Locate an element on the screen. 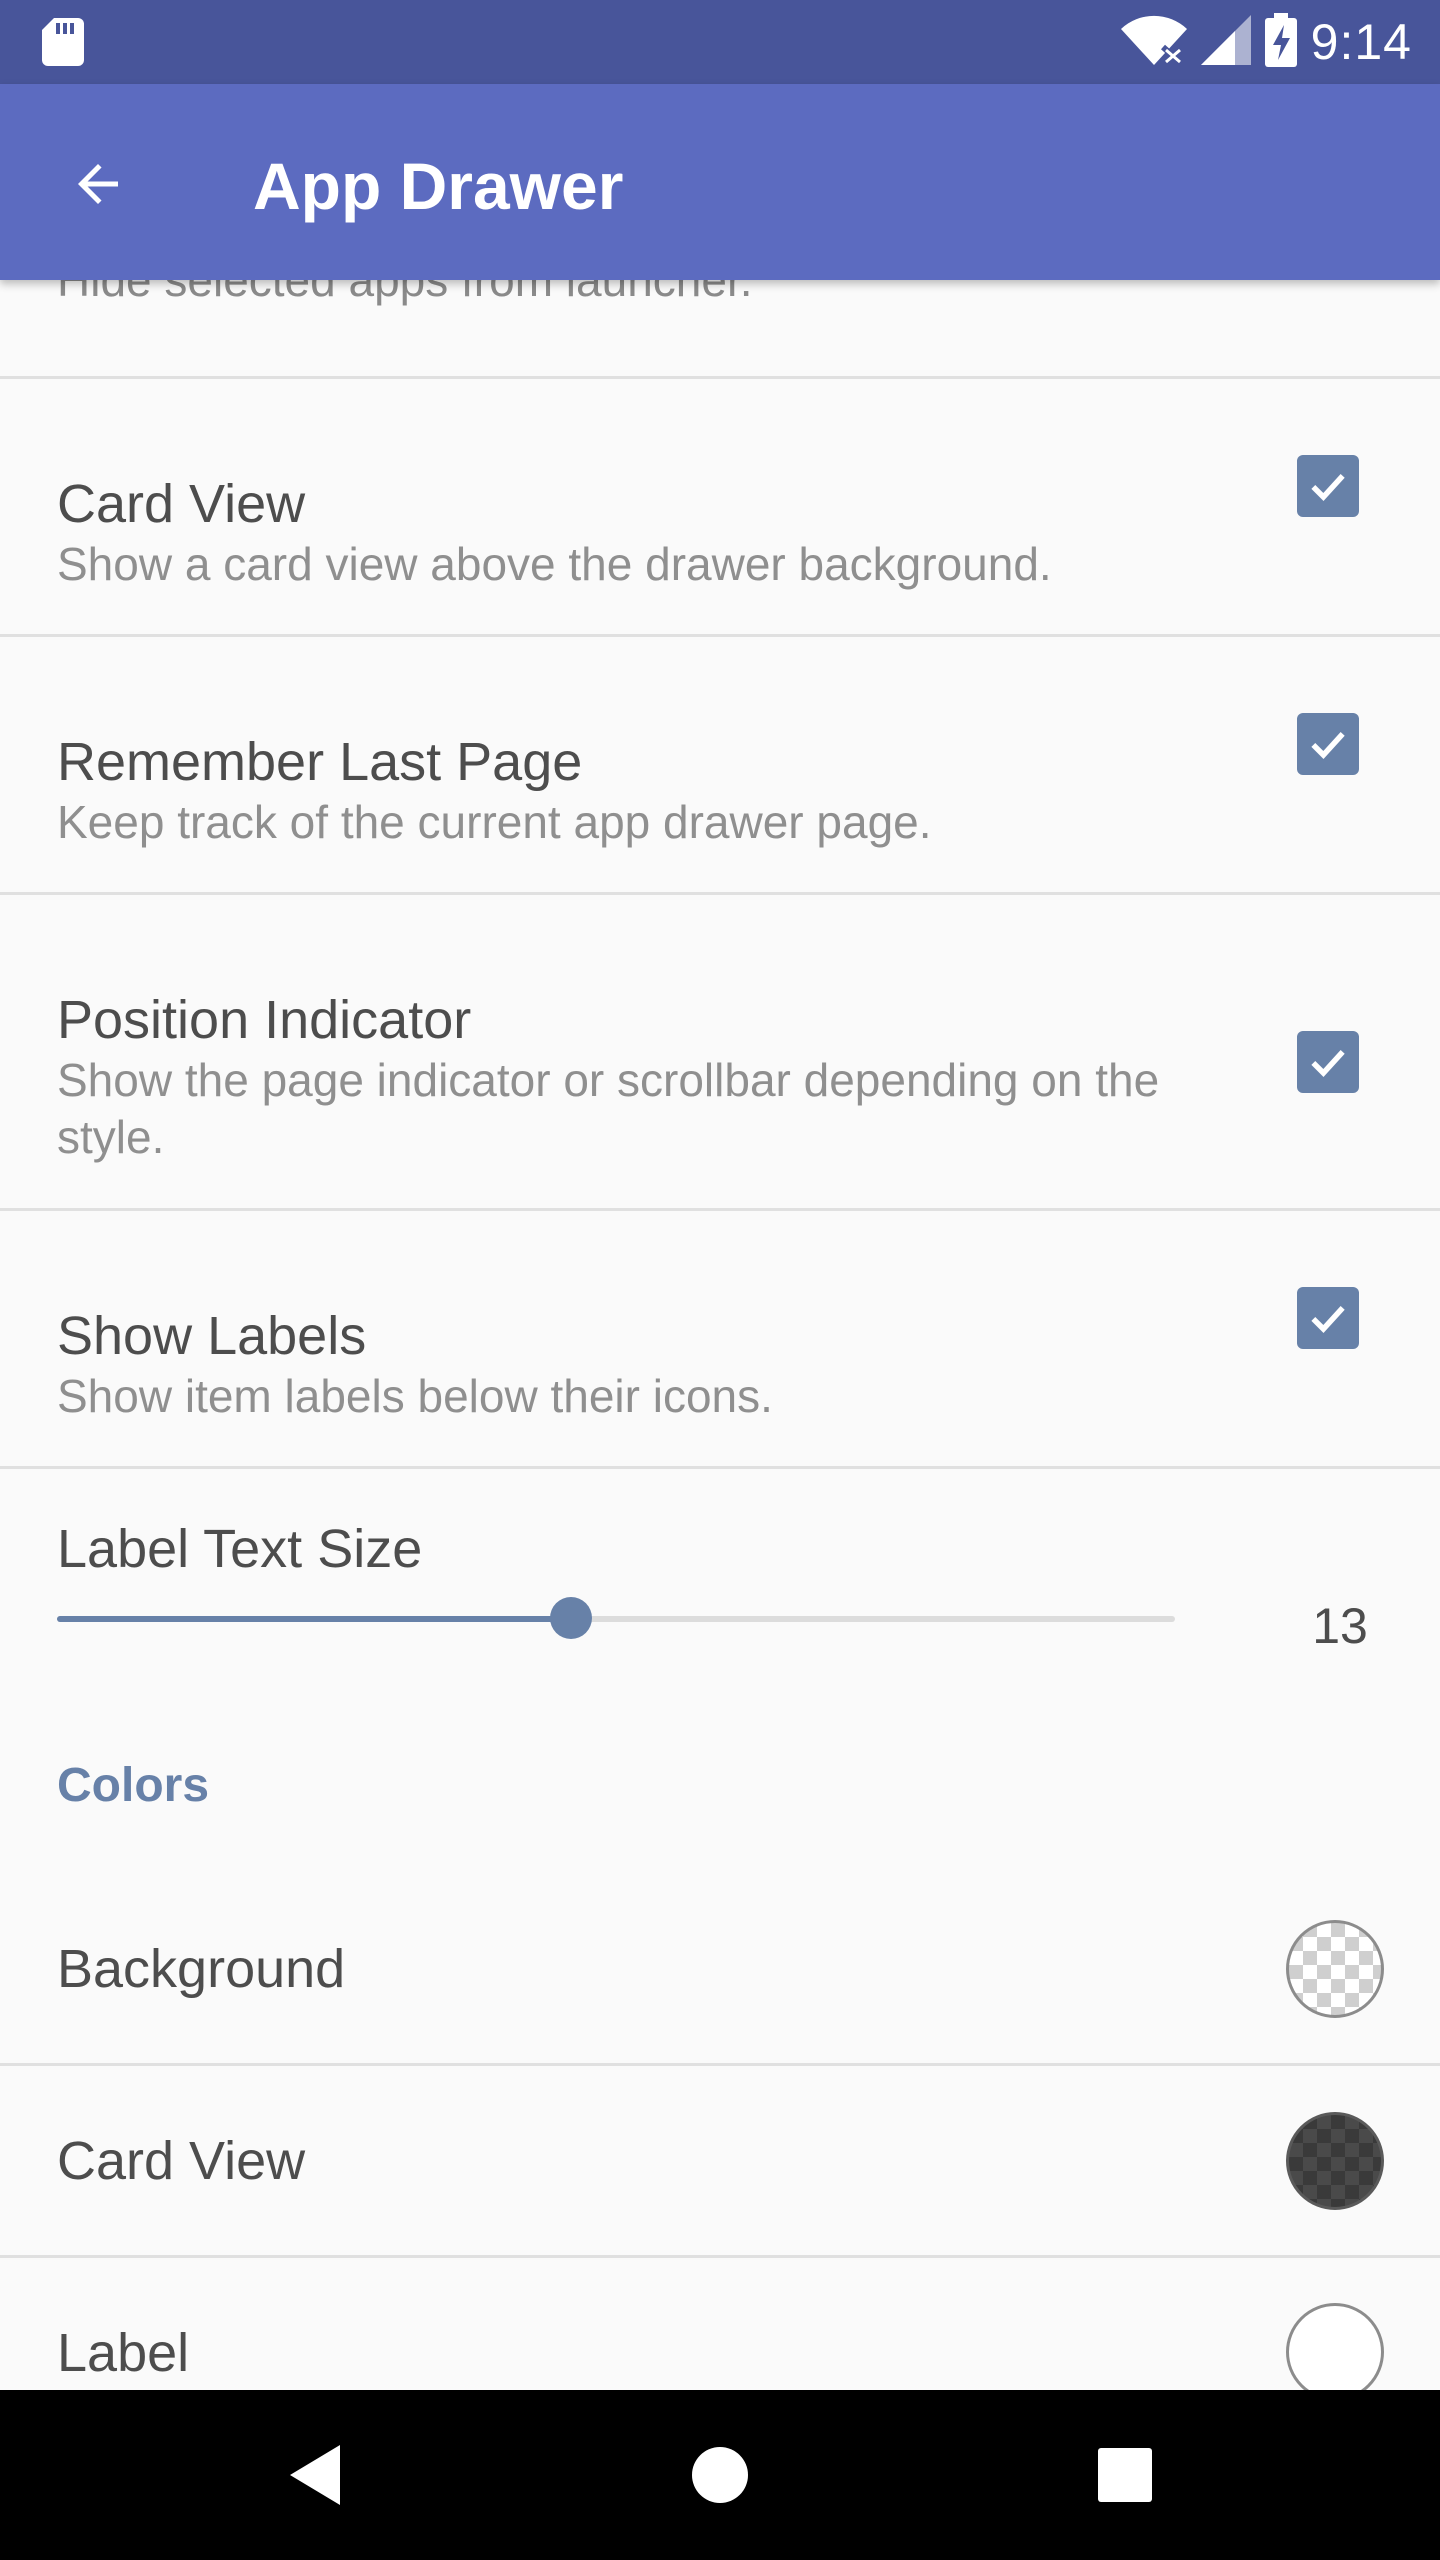 The image size is (1440, 2560). card-view-color-swatch is located at coordinates (1335, 2161).